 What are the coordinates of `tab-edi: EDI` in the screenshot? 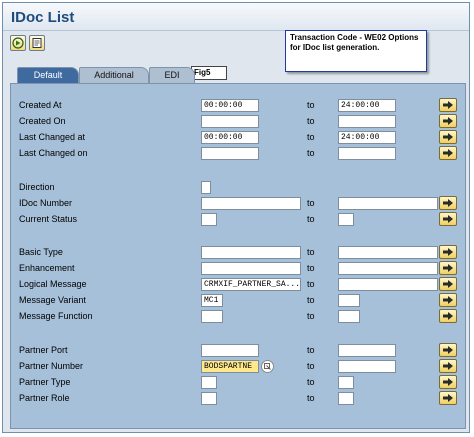 It's located at (172, 75).